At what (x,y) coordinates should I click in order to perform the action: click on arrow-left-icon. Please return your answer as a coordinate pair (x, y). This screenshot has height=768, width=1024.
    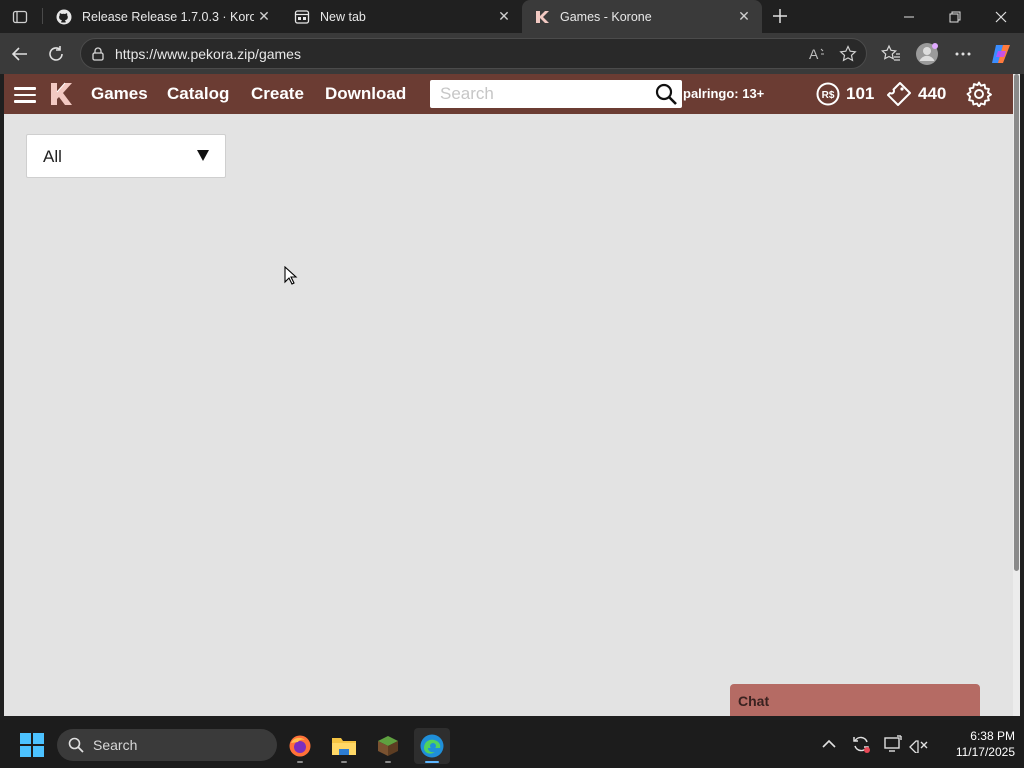
    Looking at the image, I should click on (19, 54).